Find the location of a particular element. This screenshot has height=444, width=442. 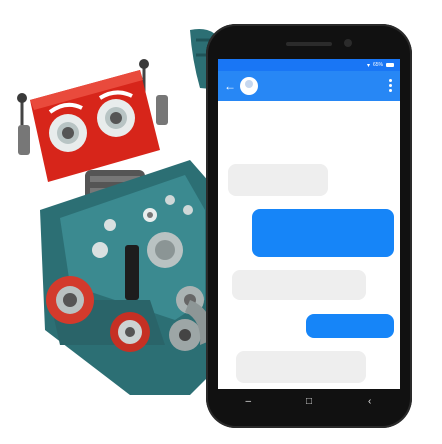

battery-percent: 65% is located at coordinates (377, 65).